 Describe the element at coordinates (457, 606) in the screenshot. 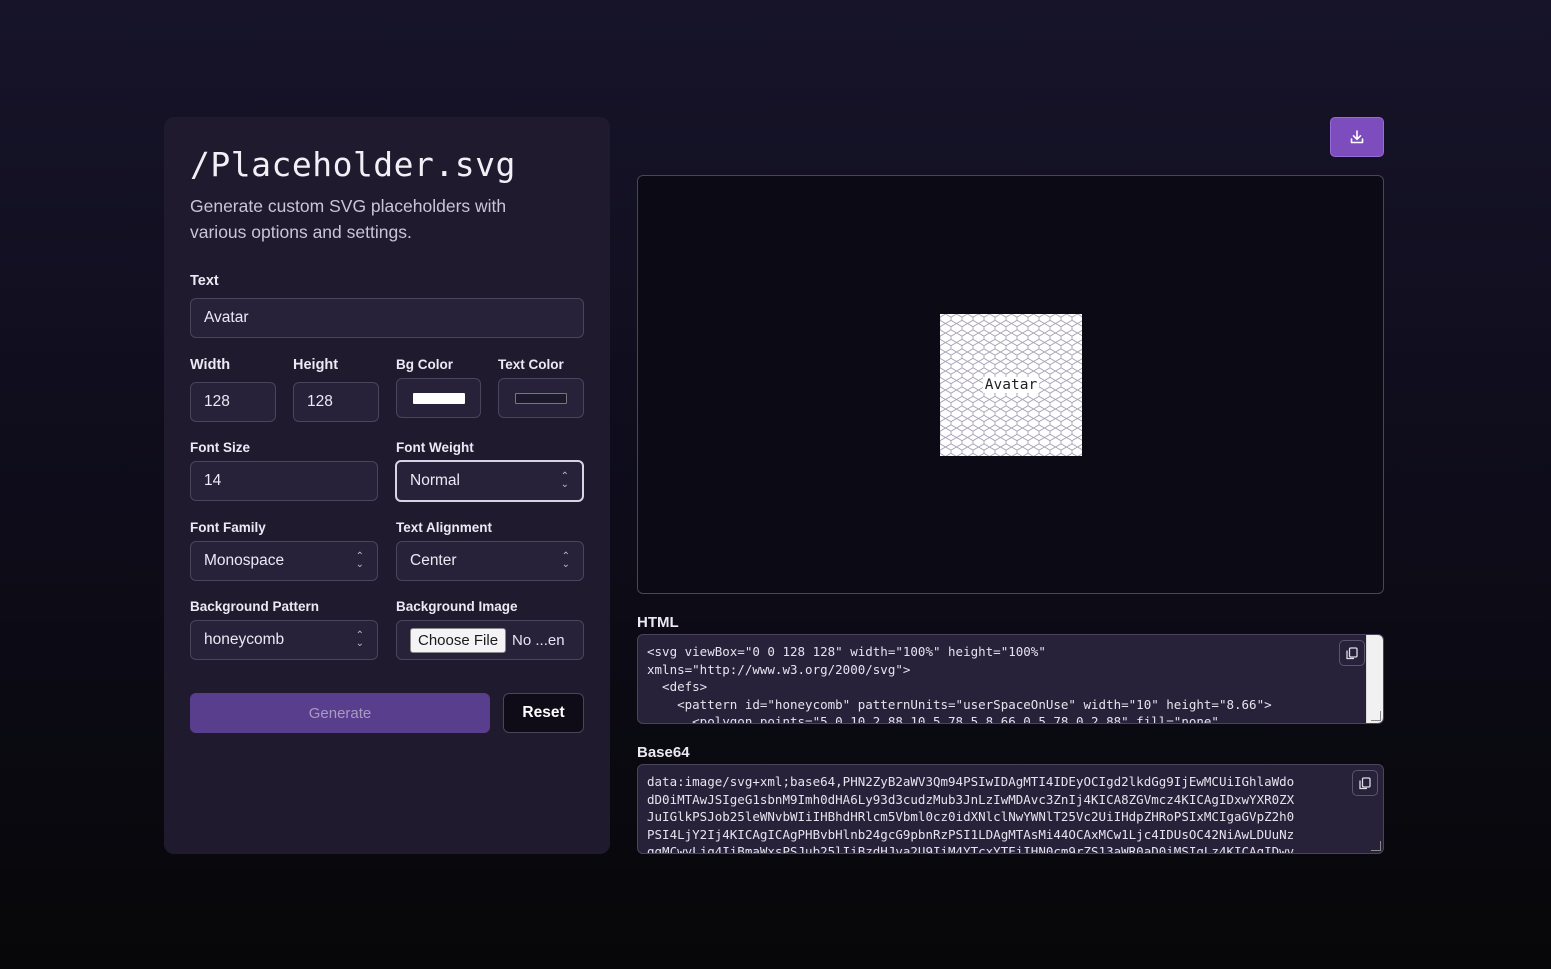

I see `bg-image-label: Background Image` at that location.